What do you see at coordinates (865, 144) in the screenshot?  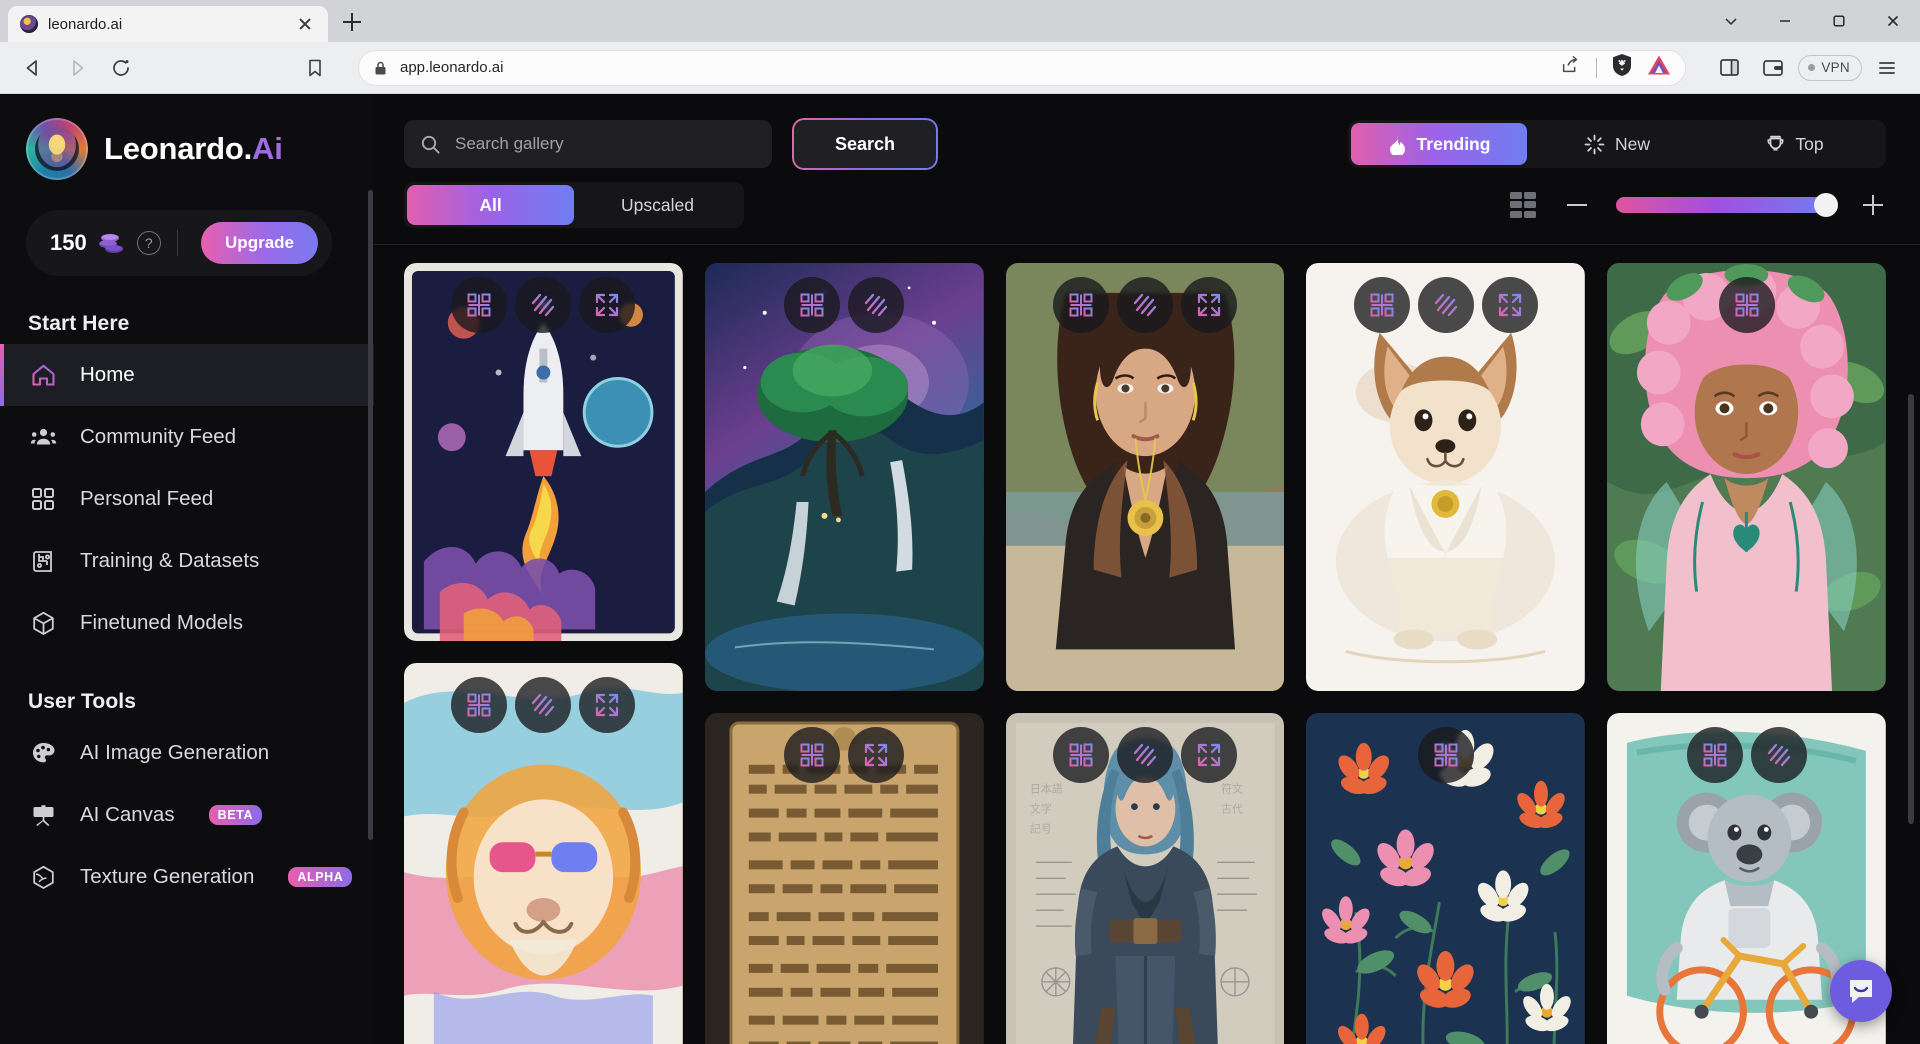 I see `search-button: Search` at bounding box center [865, 144].